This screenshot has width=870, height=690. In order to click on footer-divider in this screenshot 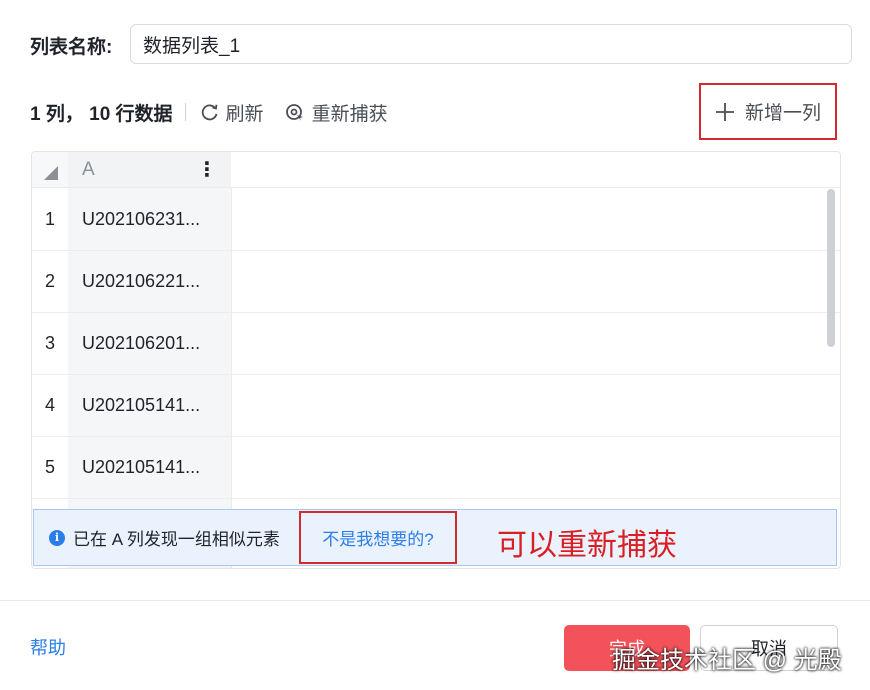, I will do `click(435, 600)`.